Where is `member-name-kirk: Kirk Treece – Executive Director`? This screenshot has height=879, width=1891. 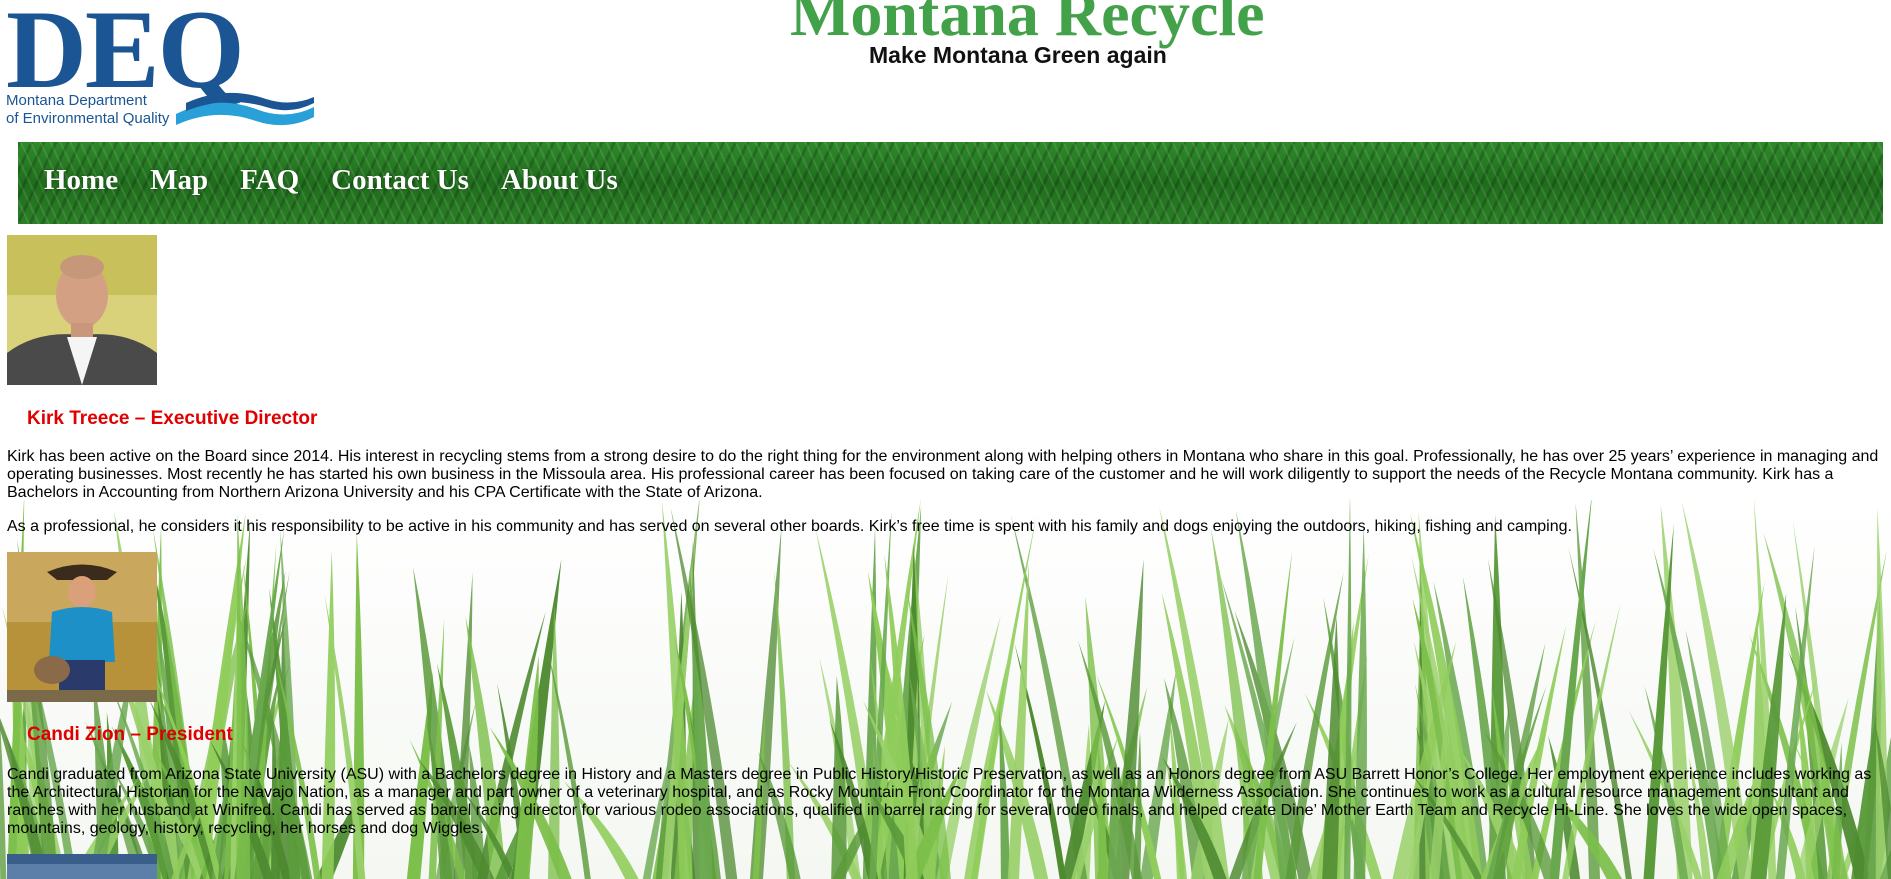 member-name-kirk: Kirk Treece – Executive Director is located at coordinates (172, 418).